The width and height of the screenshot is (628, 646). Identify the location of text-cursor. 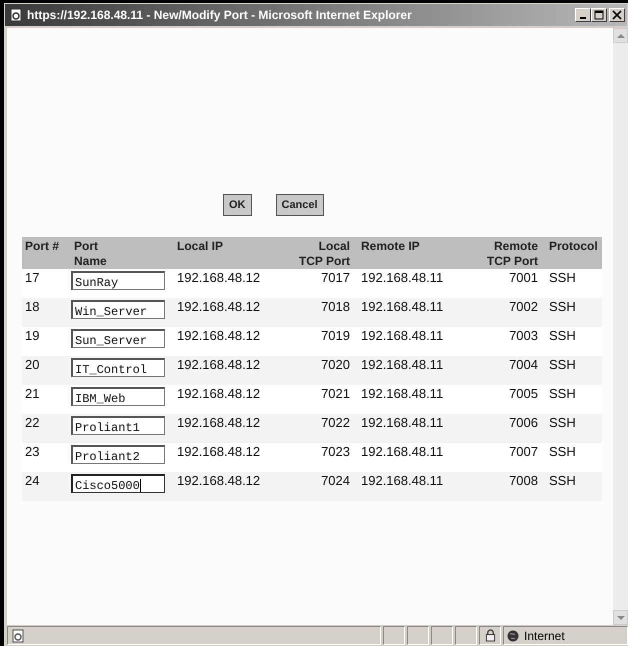
(140, 485).